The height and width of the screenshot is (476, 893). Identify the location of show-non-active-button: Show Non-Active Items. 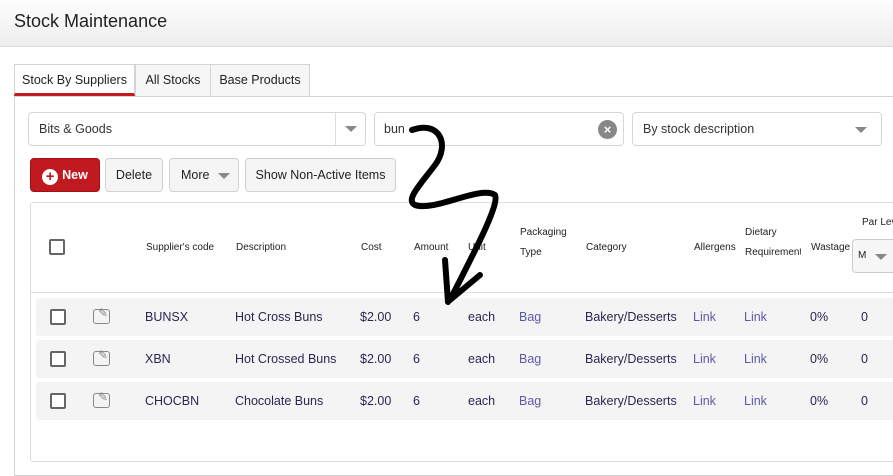
(320, 175).